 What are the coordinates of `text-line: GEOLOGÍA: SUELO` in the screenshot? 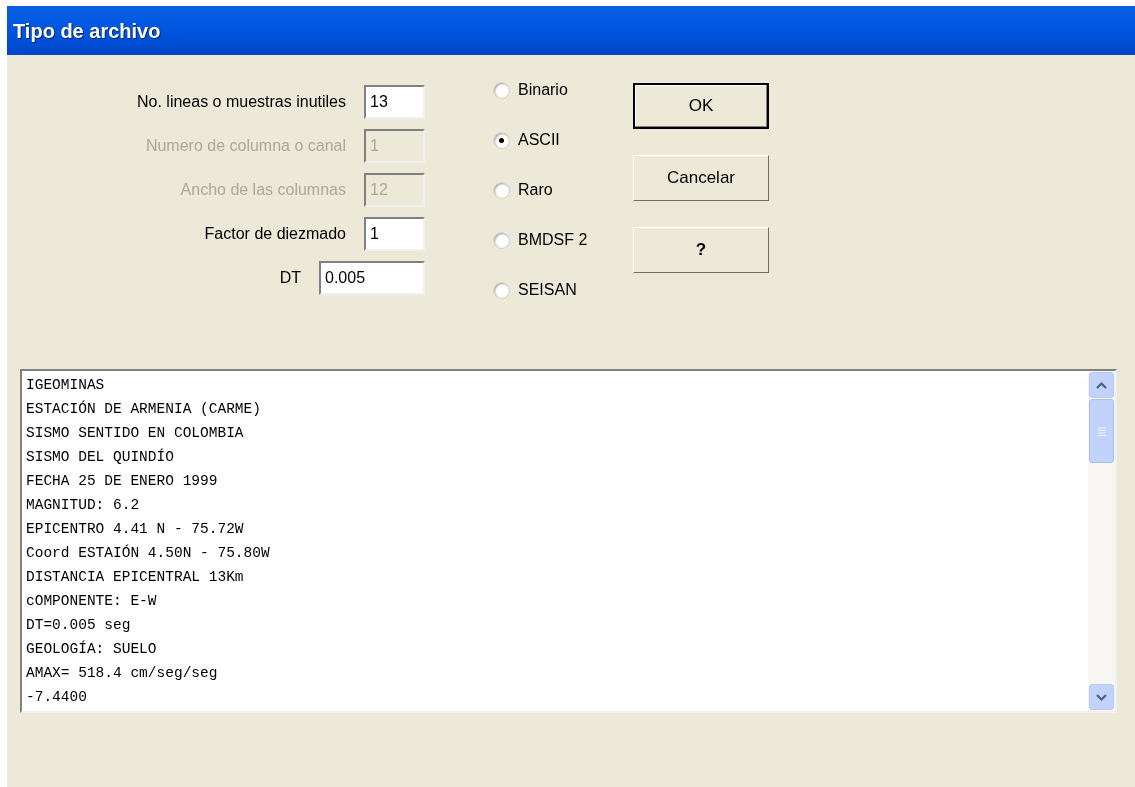 It's located at (91, 649).